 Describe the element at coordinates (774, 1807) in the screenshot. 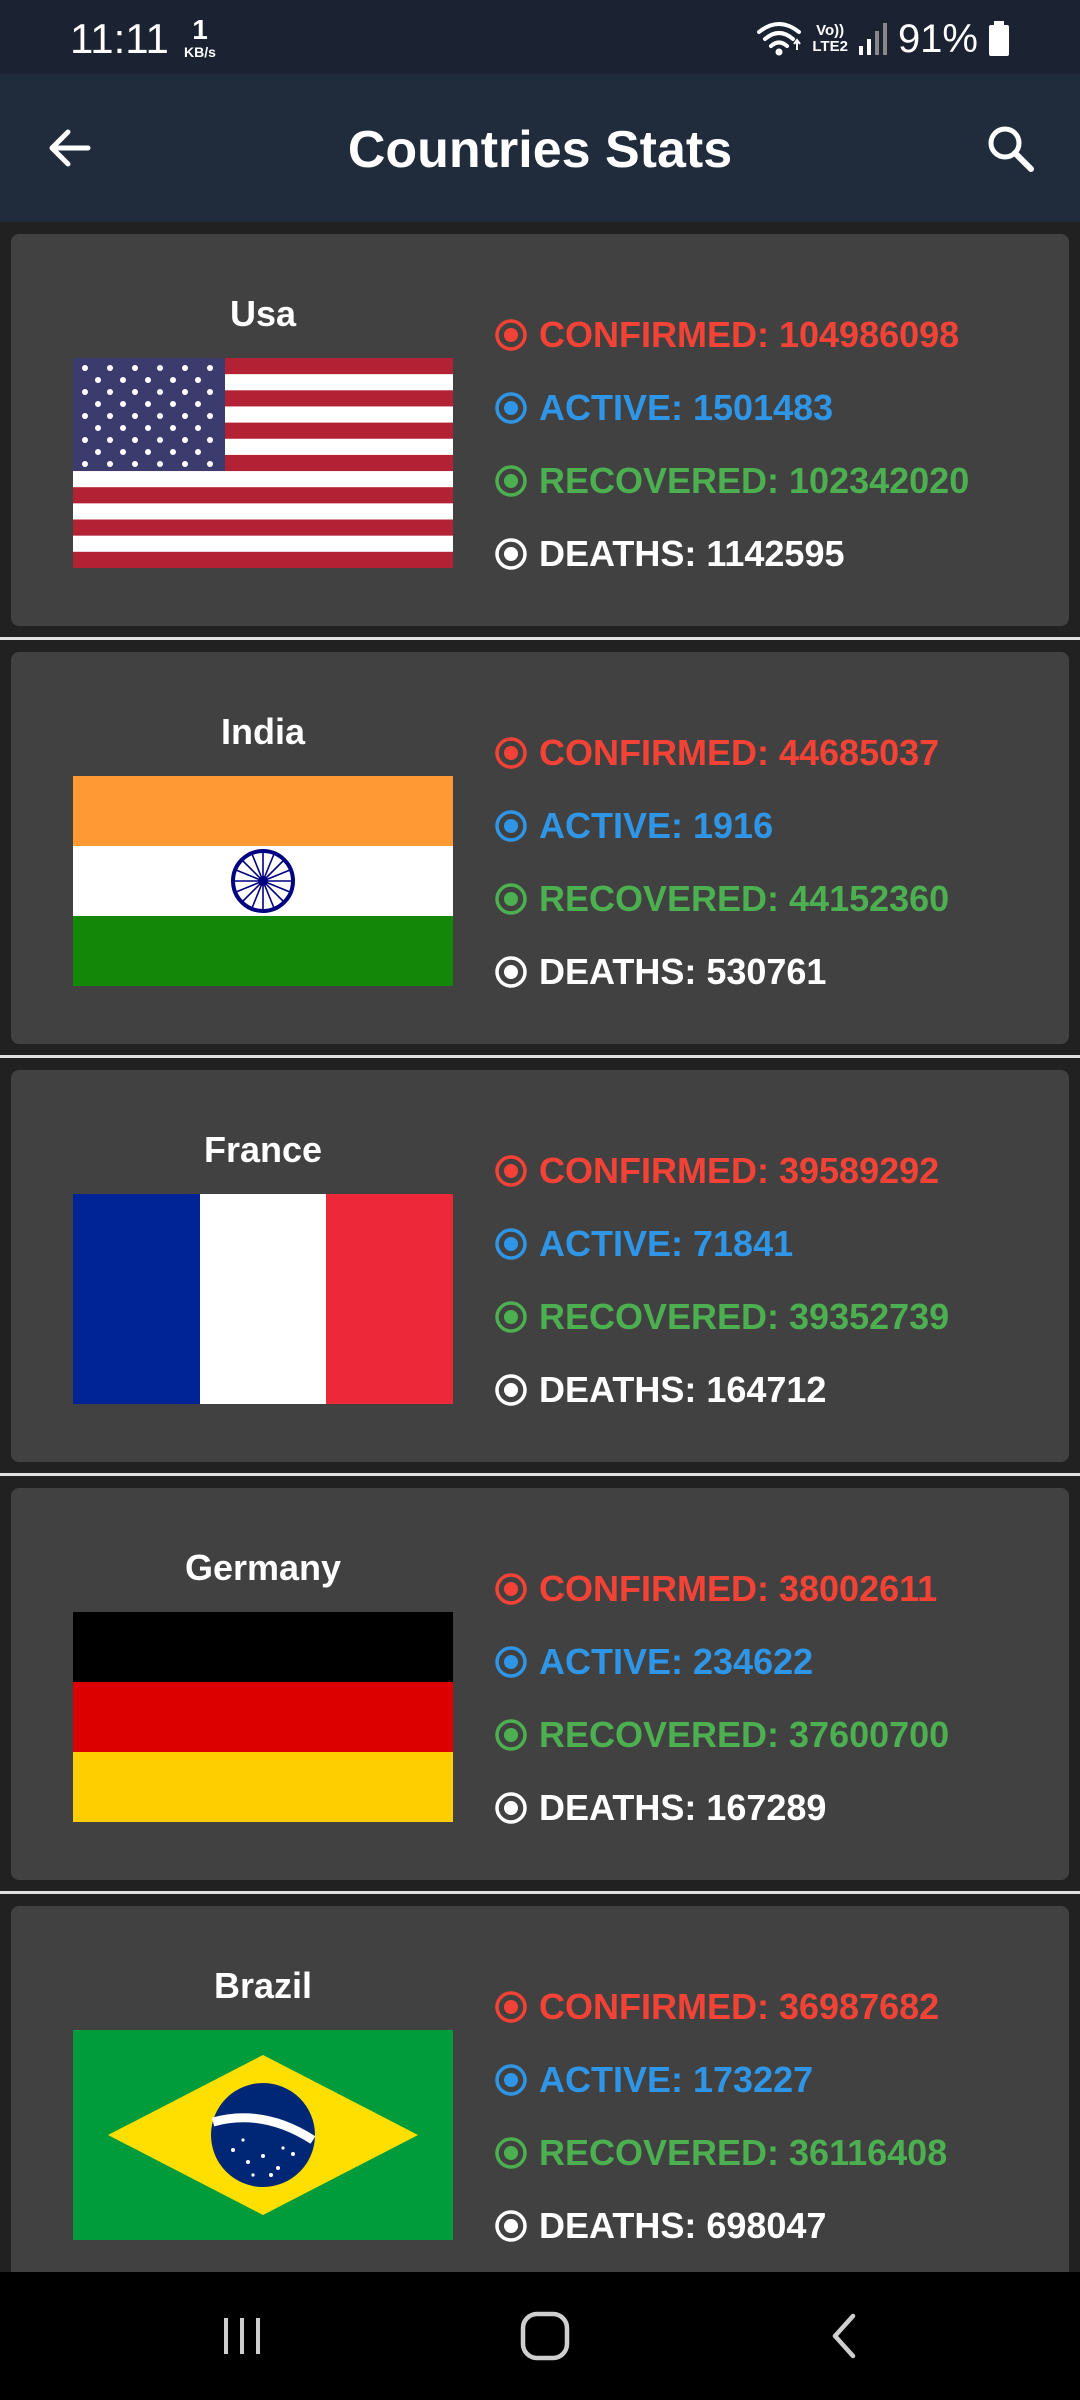

I see `stat-deaths: DEATHS: 167289` at that location.